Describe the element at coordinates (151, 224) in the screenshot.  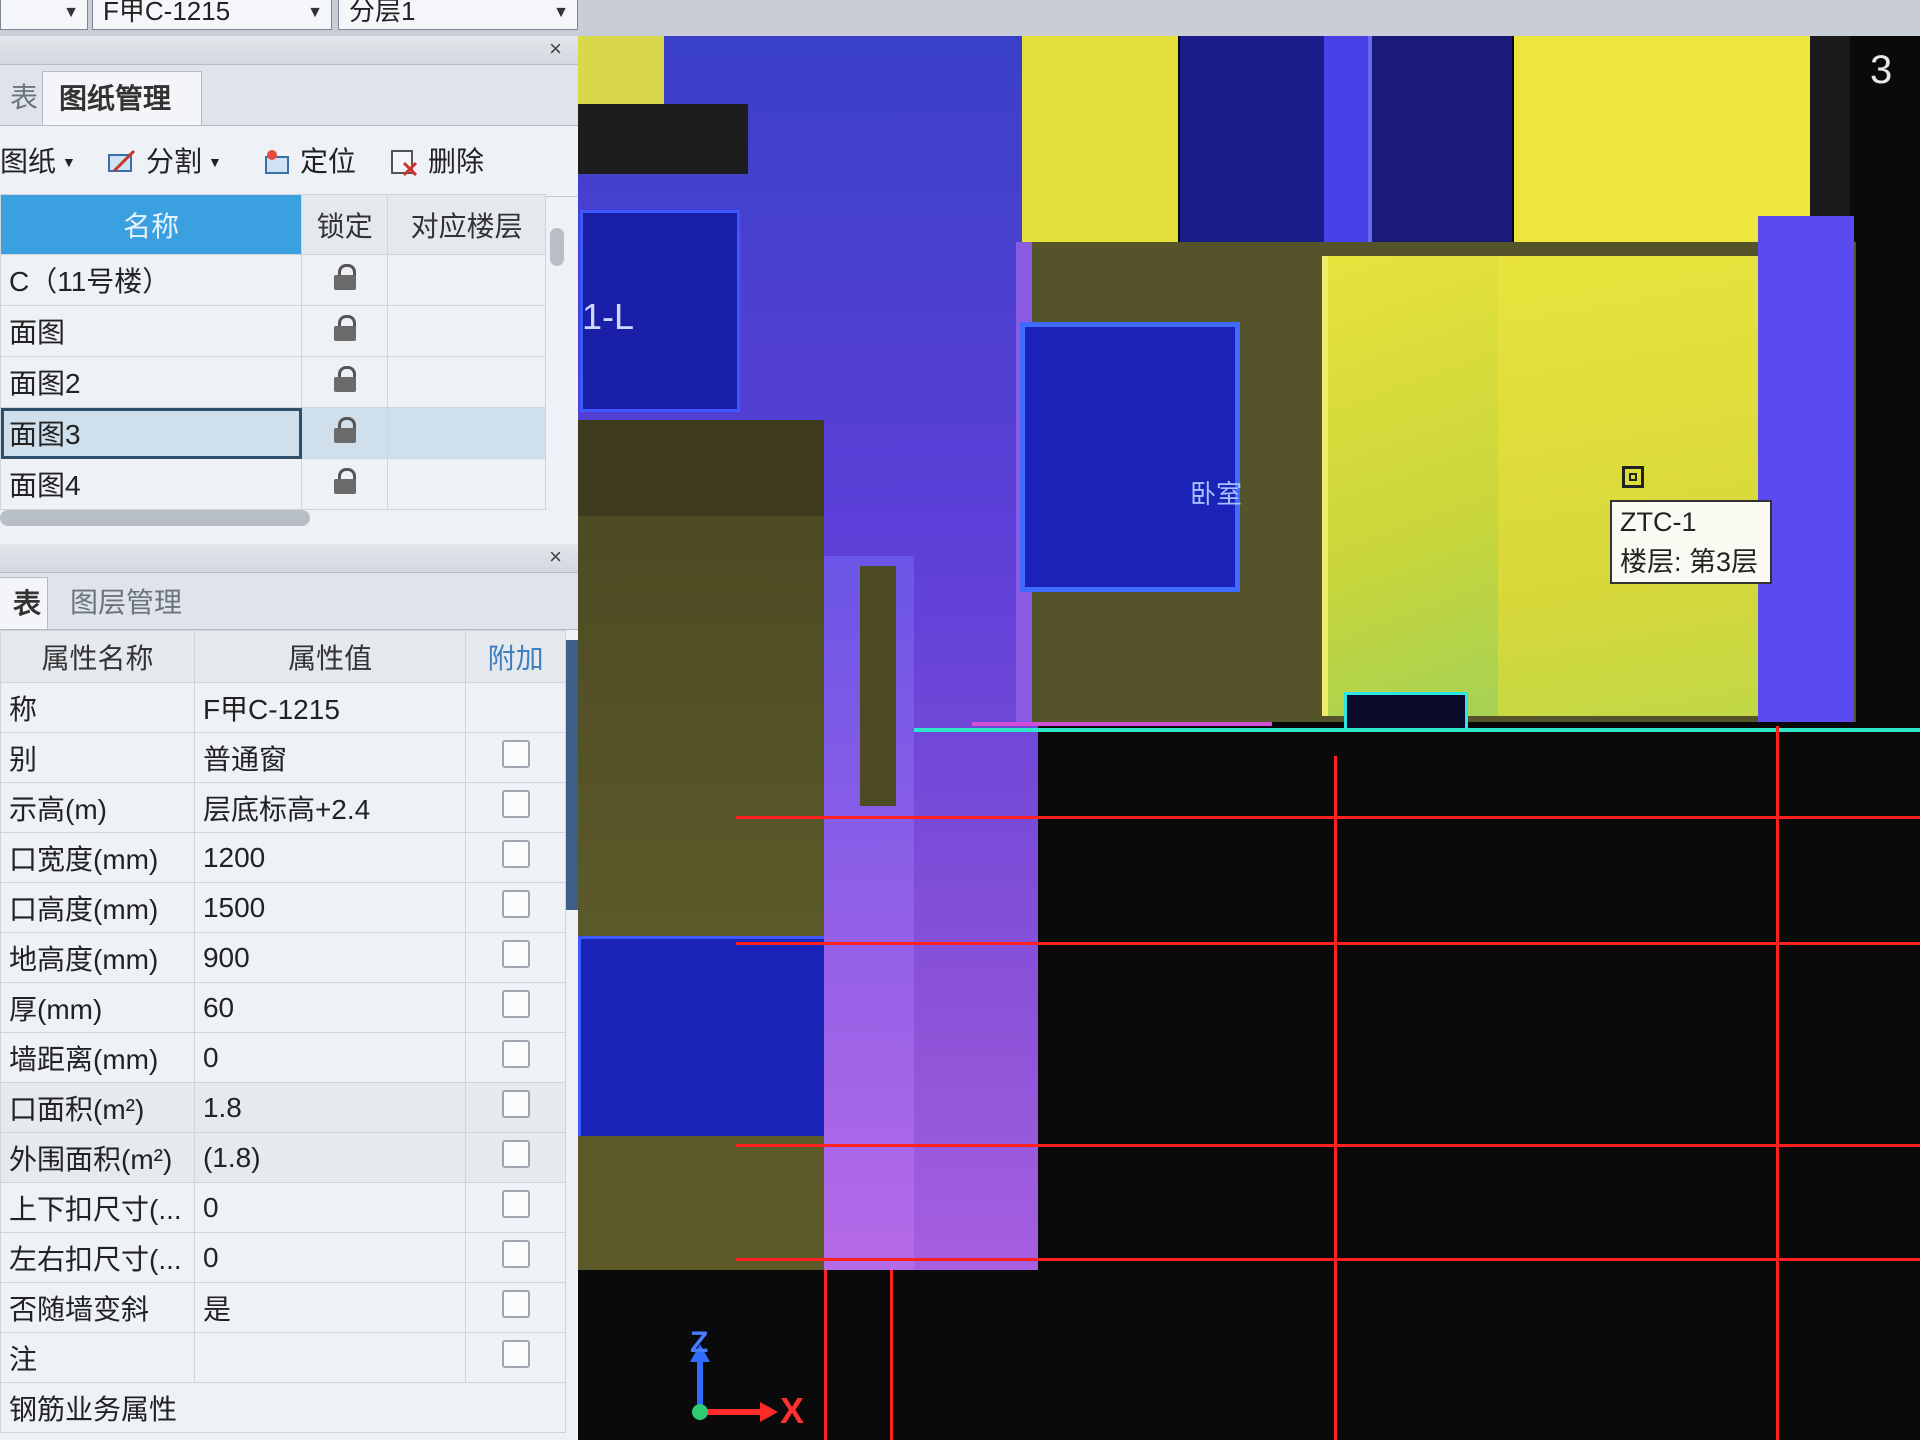
I see `column-header-name: 名称` at that location.